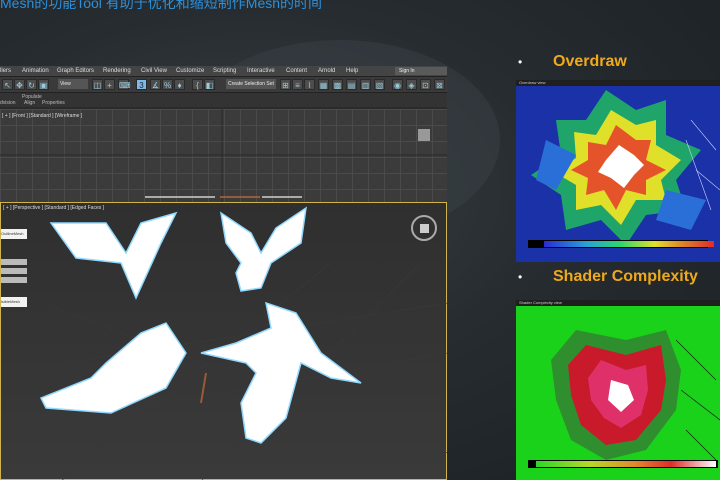  Describe the element at coordinates (223, 100) in the screenshot. I see `ribbon: Populate dvision Align Properties` at that location.